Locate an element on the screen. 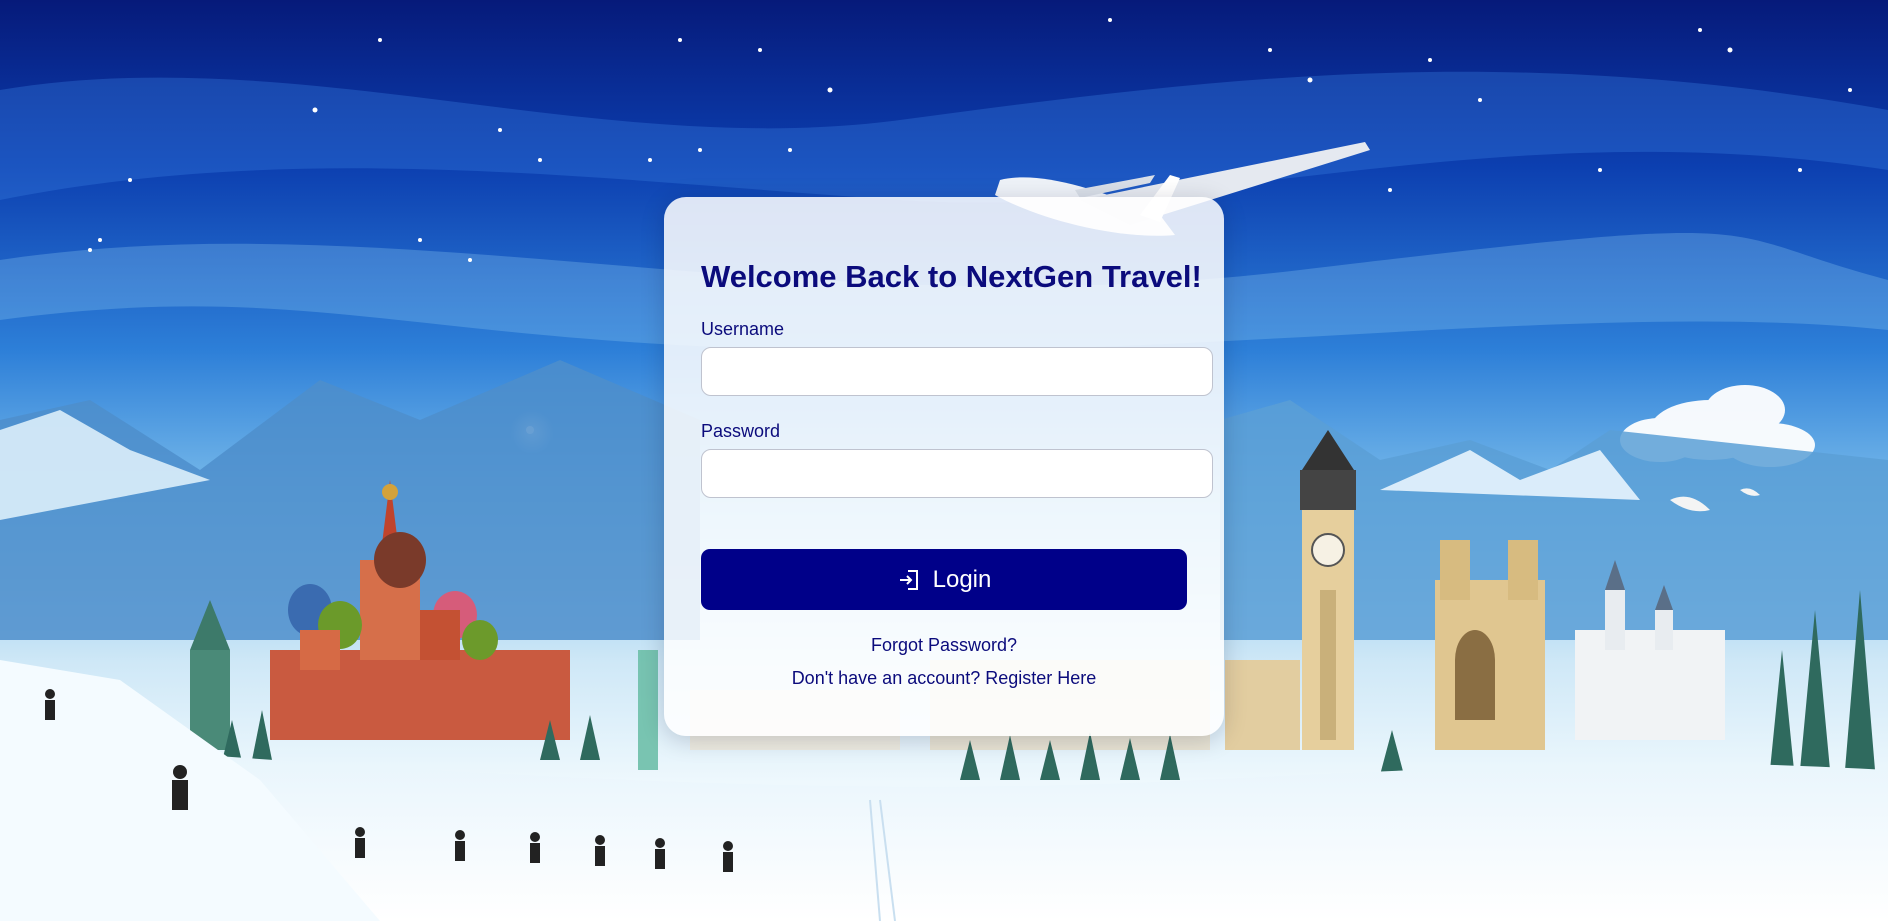  login-button: Login is located at coordinates (944, 579).